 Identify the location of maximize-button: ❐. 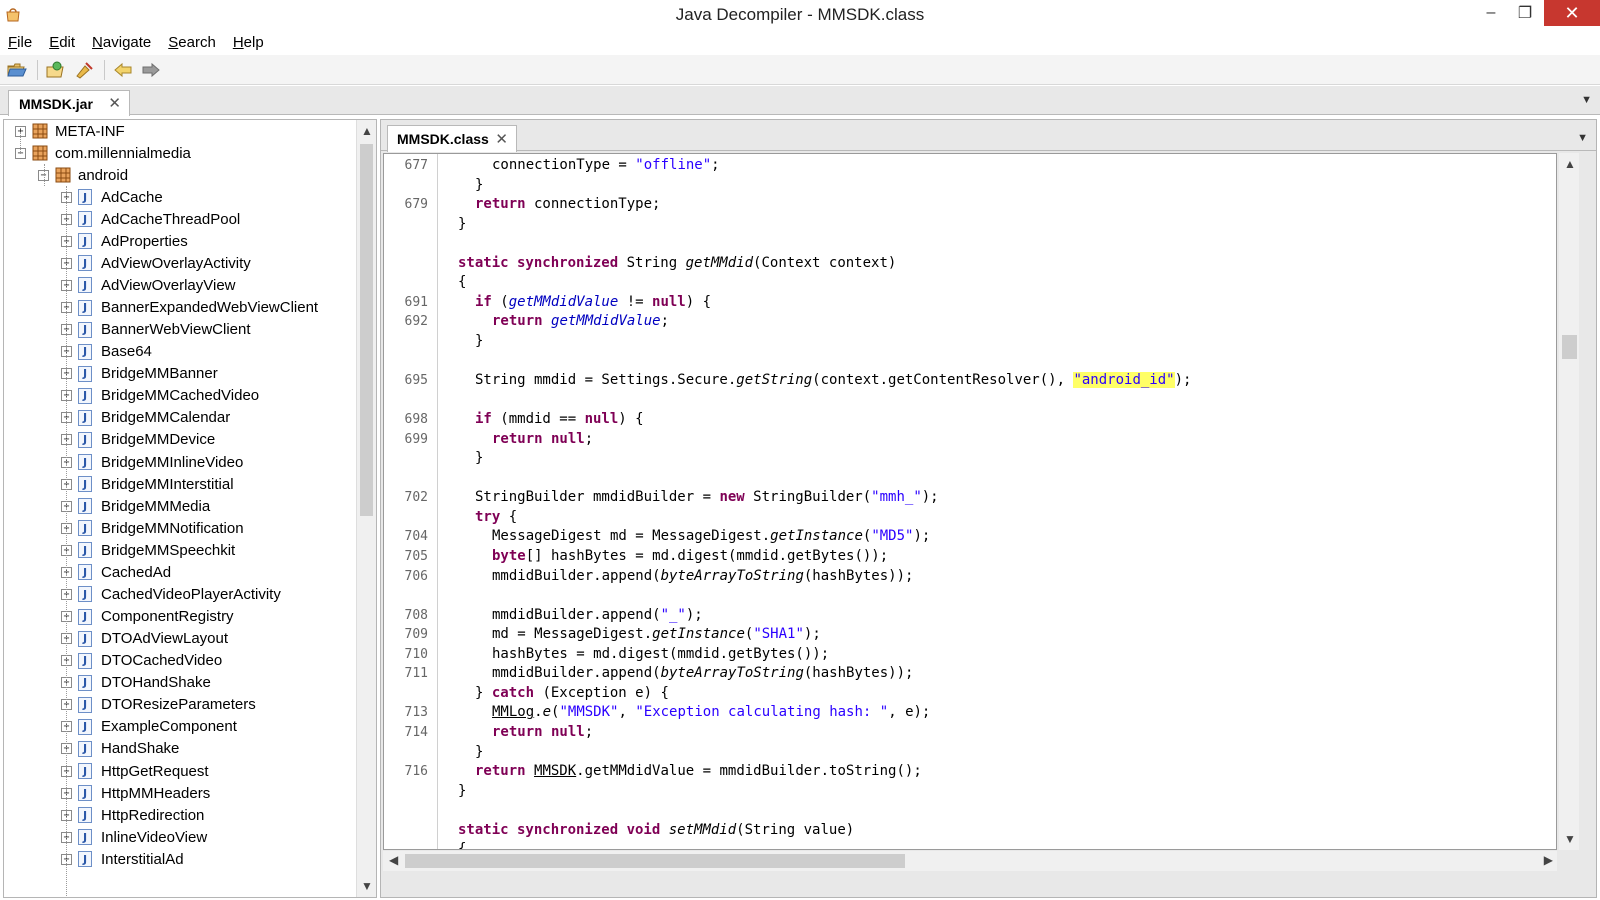
(1525, 13).